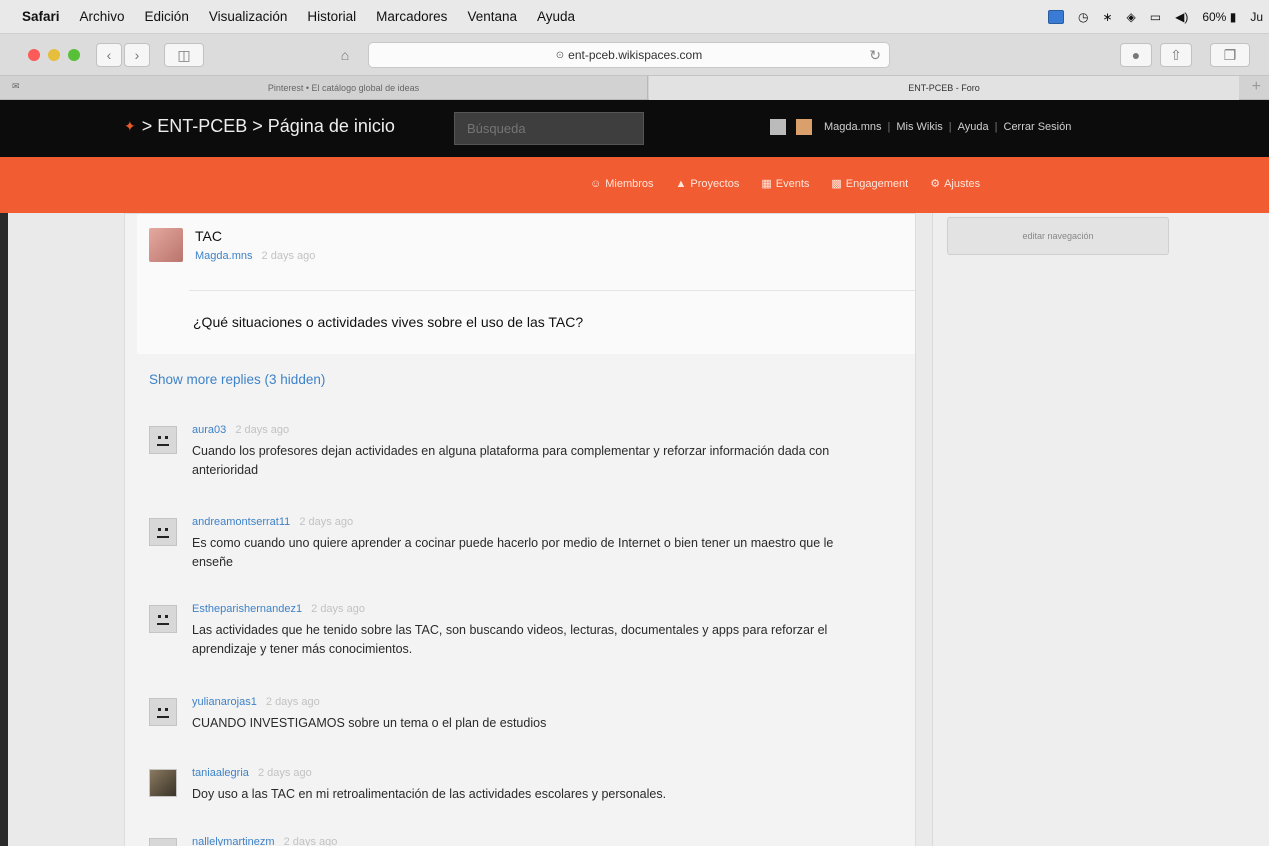 The image size is (1269, 846). What do you see at coordinates (247, 609) in the screenshot?
I see `reply-author-link: Estheparishernandez1` at bounding box center [247, 609].